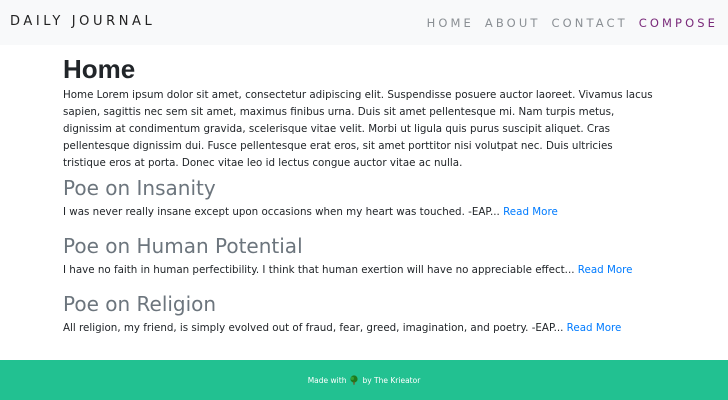 This screenshot has height=400, width=728. Describe the element at coordinates (354, 380) in the screenshot. I see `tree-icon` at that location.